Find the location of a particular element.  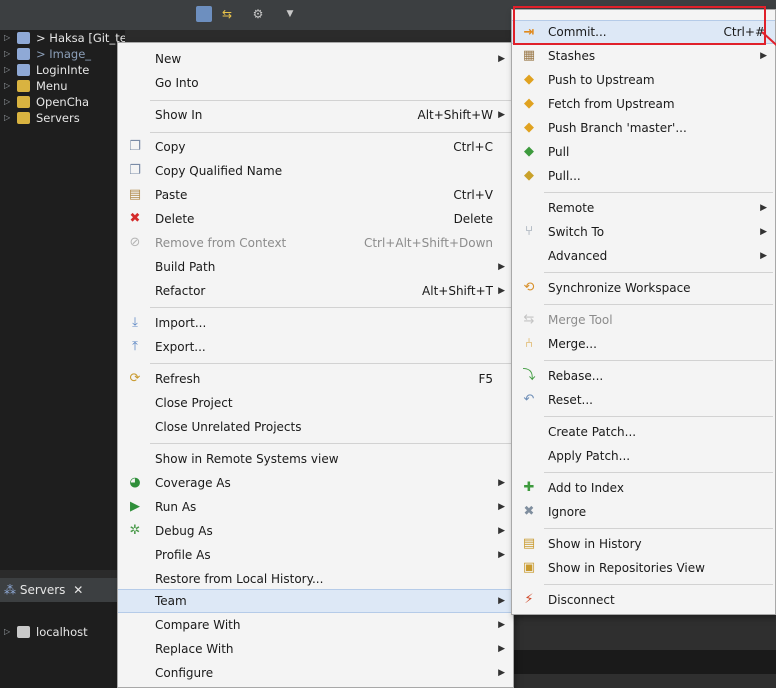

menu-item-run-as: ▶ Run As ▶ is located at coordinates (315, 507).